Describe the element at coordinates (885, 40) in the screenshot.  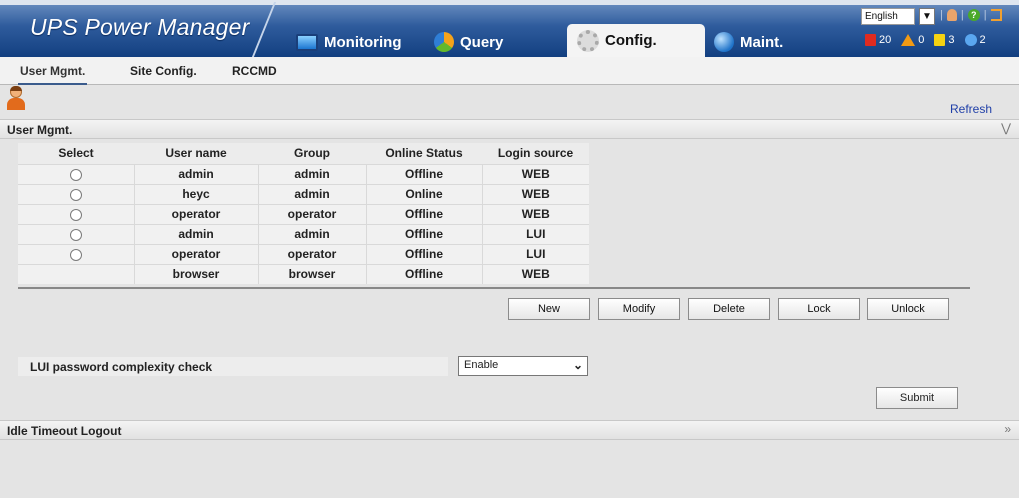
I see `critical-alarm-count: 20` at that location.